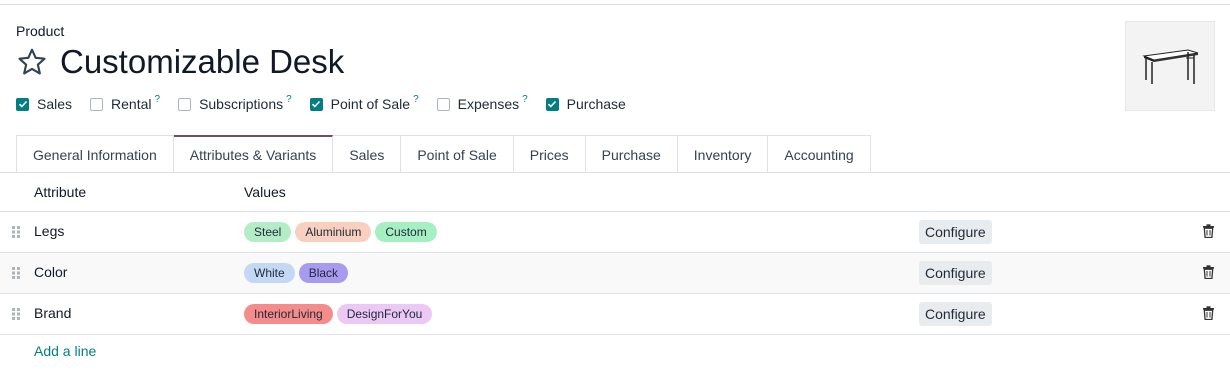  Describe the element at coordinates (615, 192) in the screenshot. I see `attribute-table-header: Attribute Values` at that location.